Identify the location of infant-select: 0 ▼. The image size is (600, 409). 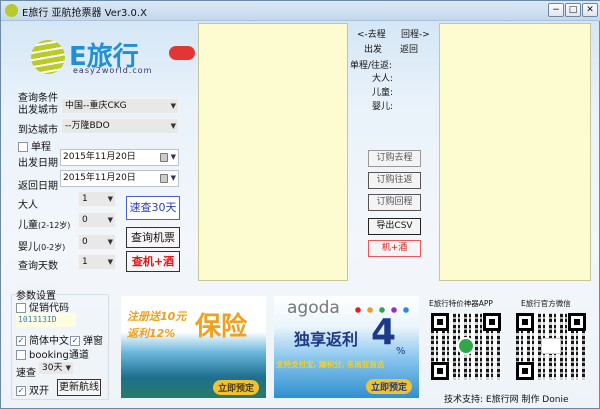
(97, 242).